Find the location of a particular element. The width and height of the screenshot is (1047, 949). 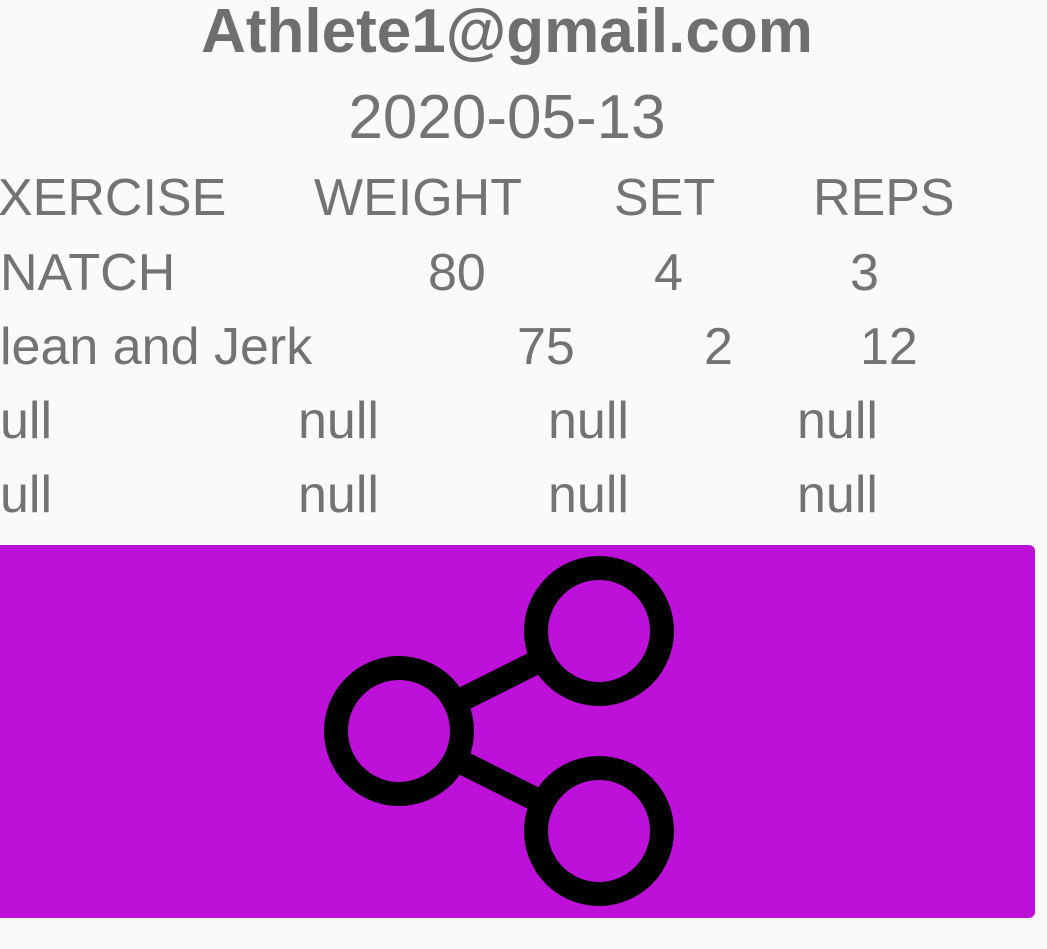

column-header-weight: WEIGHT is located at coordinates (418, 198).